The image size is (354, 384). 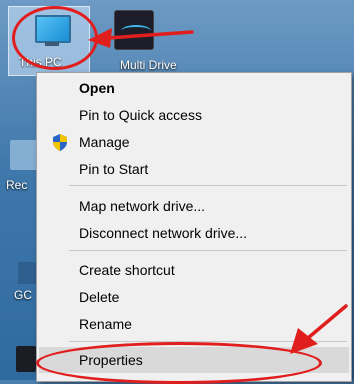 I want to click on menu-item-label: Manage, so click(x=104, y=142).